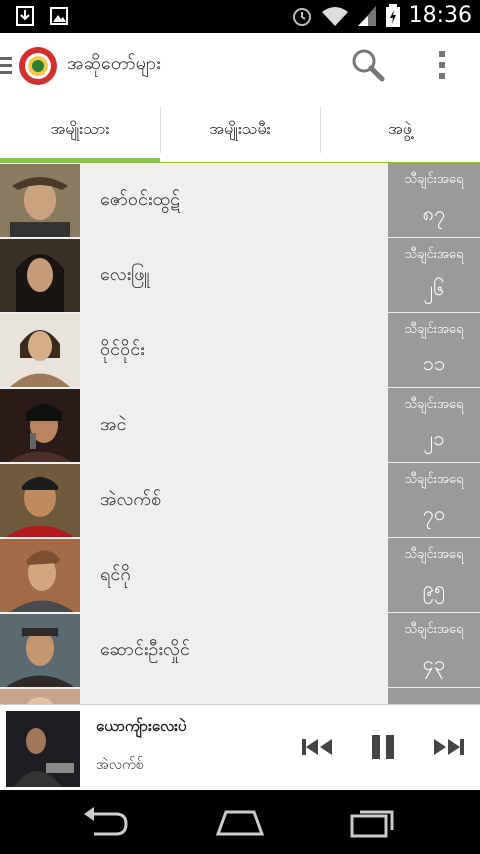 The image size is (480, 854). What do you see at coordinates (59, 16) in the screenshot?
I see `image-icon` at bounding box center [59, 16].